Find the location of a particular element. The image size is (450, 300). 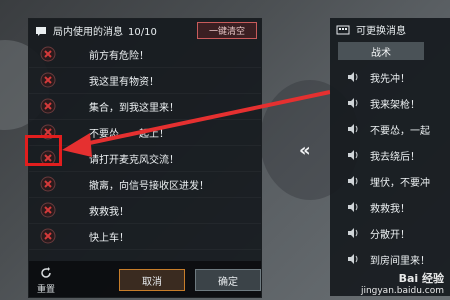

available-message-row: 埋伏，不要冲 is located at coordinates (390, 181).